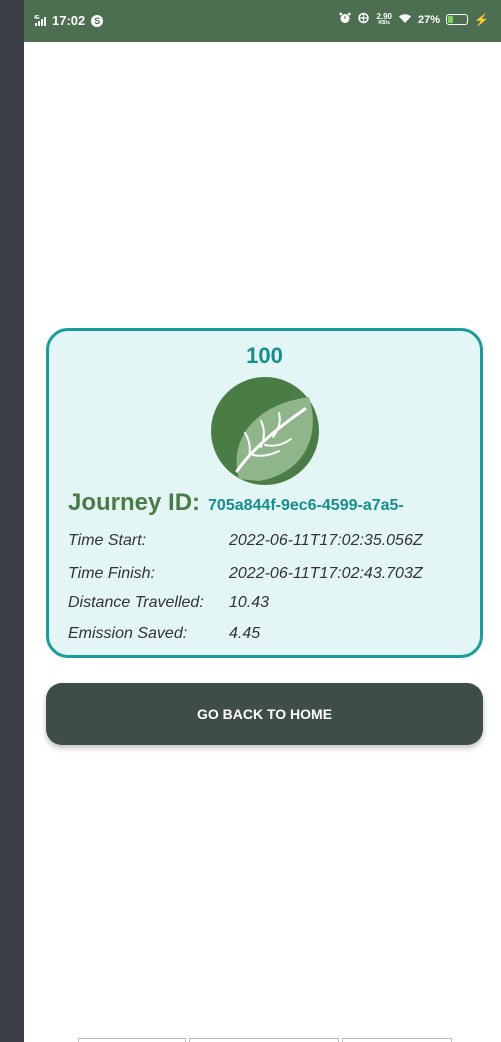 This screenshot has height=1042, width=501. I want to click on go-back-home-button: GO BACK TO HOME, so click(264, 714).